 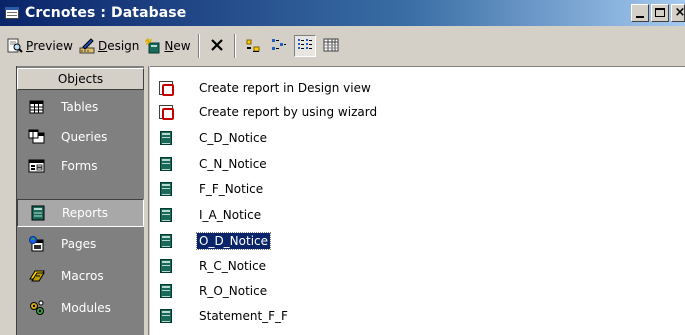 I want to click on objects-item-label: Pages, so click(x=79, y=244).